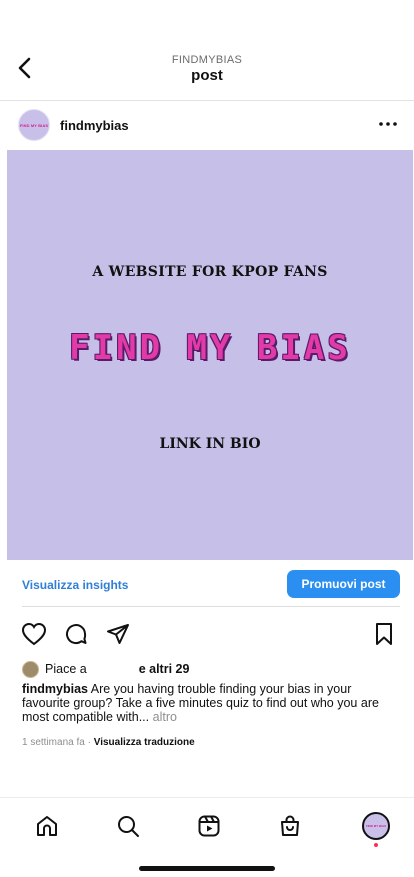 The height and width of the screenshot is (877, 414). I want to click on header-divider, so click(207, 100).